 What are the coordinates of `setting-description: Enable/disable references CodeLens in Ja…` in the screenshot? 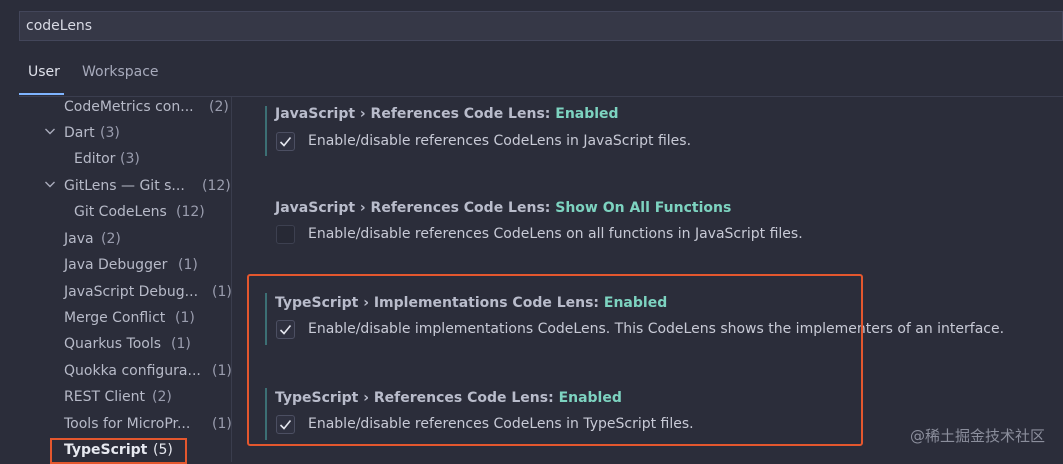 It's located at (500, 141).